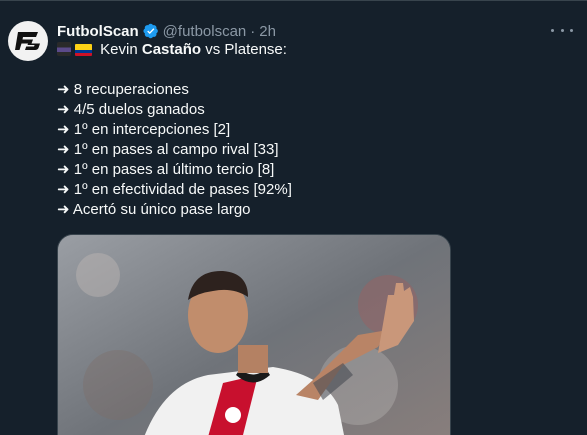  What do you see at coordinates (64, 49) in the screenshot?
I see `club-flag-icon` at bounding box center [64, 49].